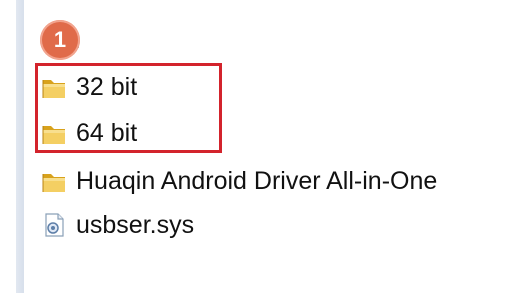 Image resolution: width=521 pixels, height=293 pixels. I want to click on file-item-usbser-sys: usbser.sys, so click(117, 225).